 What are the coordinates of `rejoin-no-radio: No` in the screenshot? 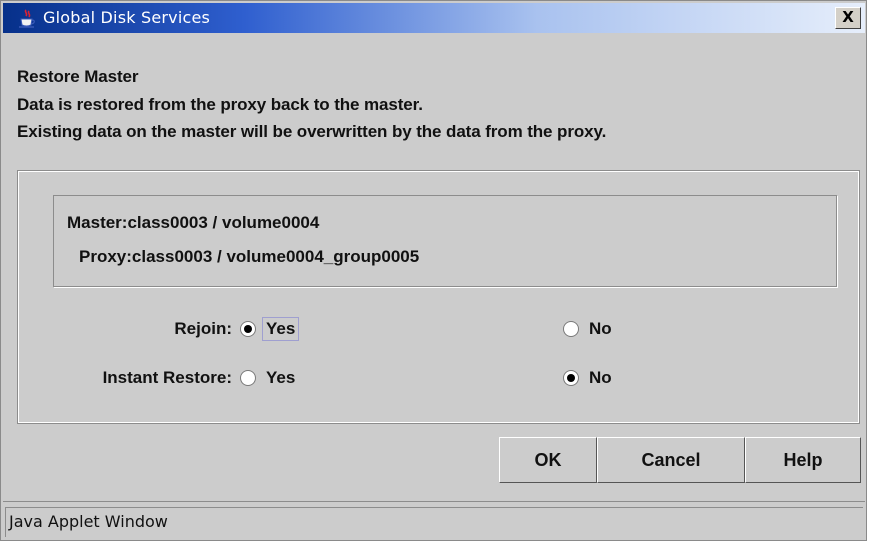 It's located at (589, 329).